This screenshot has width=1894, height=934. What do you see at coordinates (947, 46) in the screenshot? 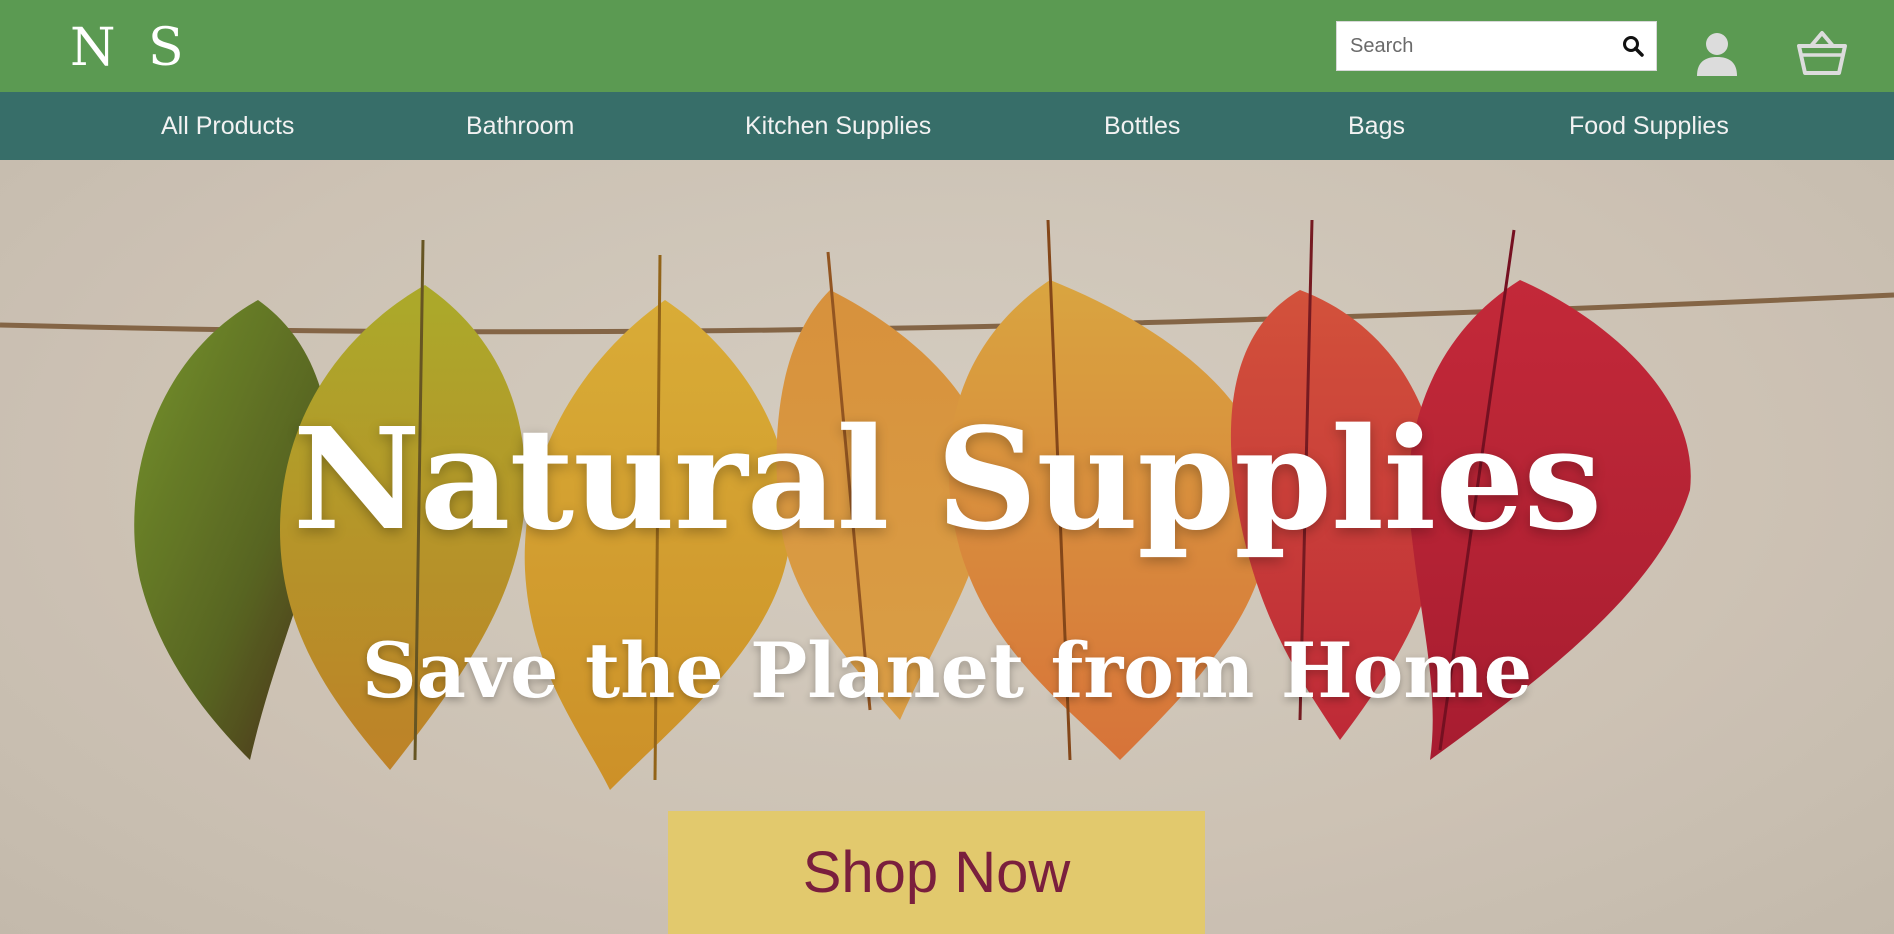
I see `top-header: N S` at bounding box center [947, 46].